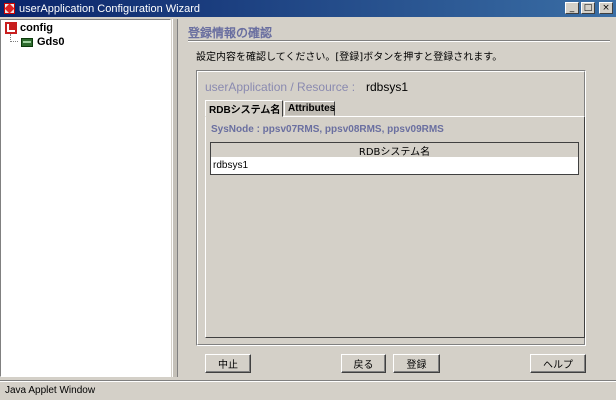 This screenshot has height=400, width=616. I want to click on divider, so click(399, 41).